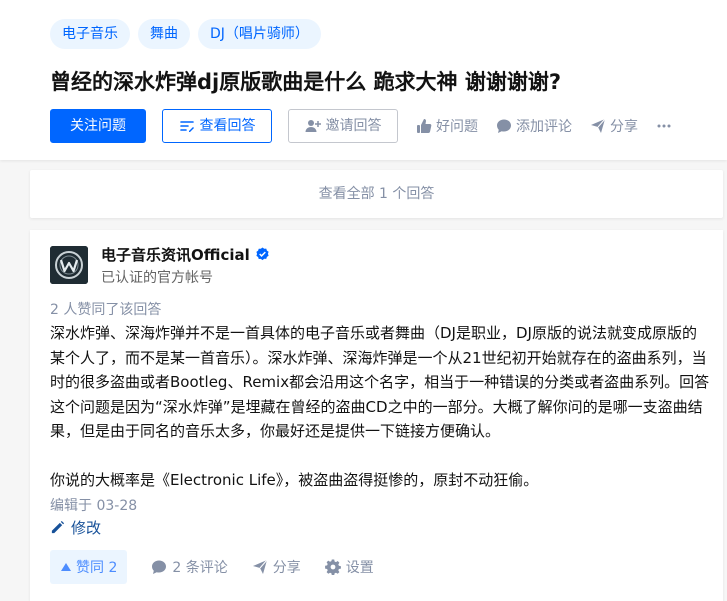  I want to click on author-description: 已认证的官方帐号, so click(157, 278).